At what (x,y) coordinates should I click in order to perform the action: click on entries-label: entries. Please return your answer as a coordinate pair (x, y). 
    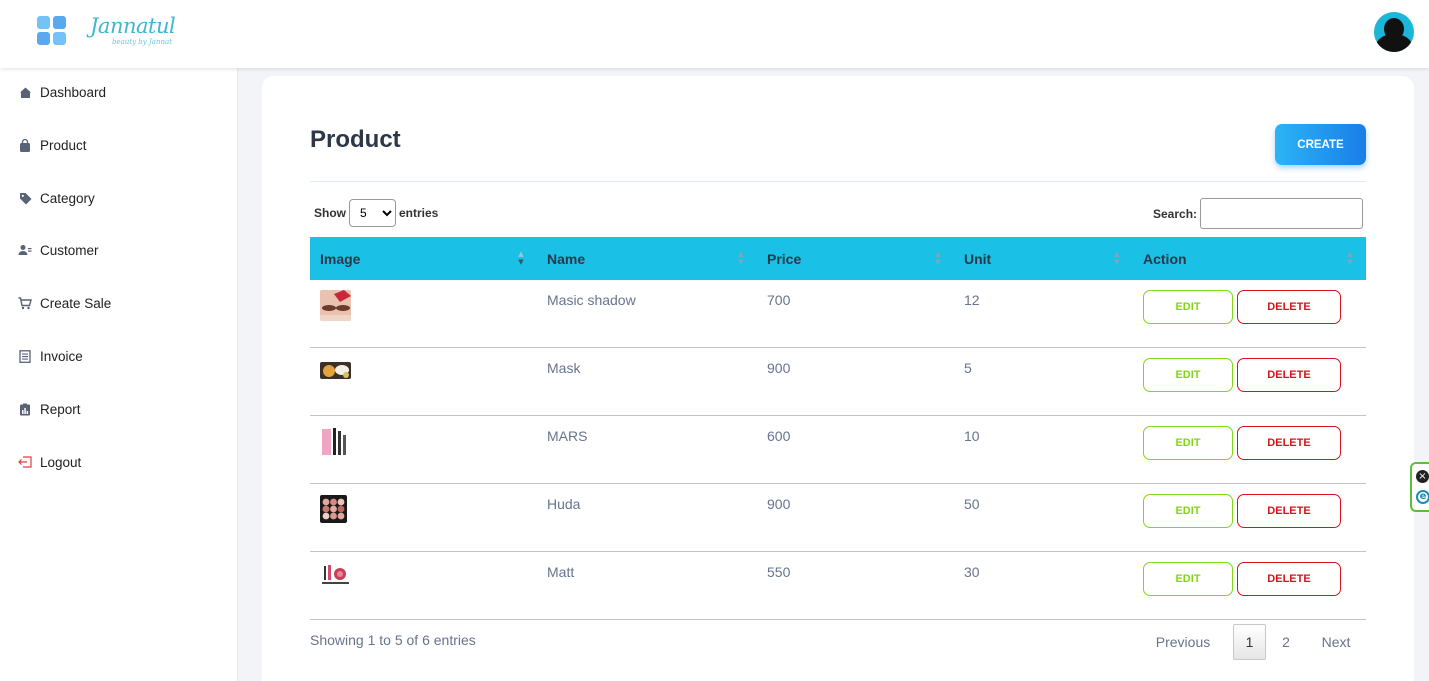
    Looking at the image, I should click on (419, 213).